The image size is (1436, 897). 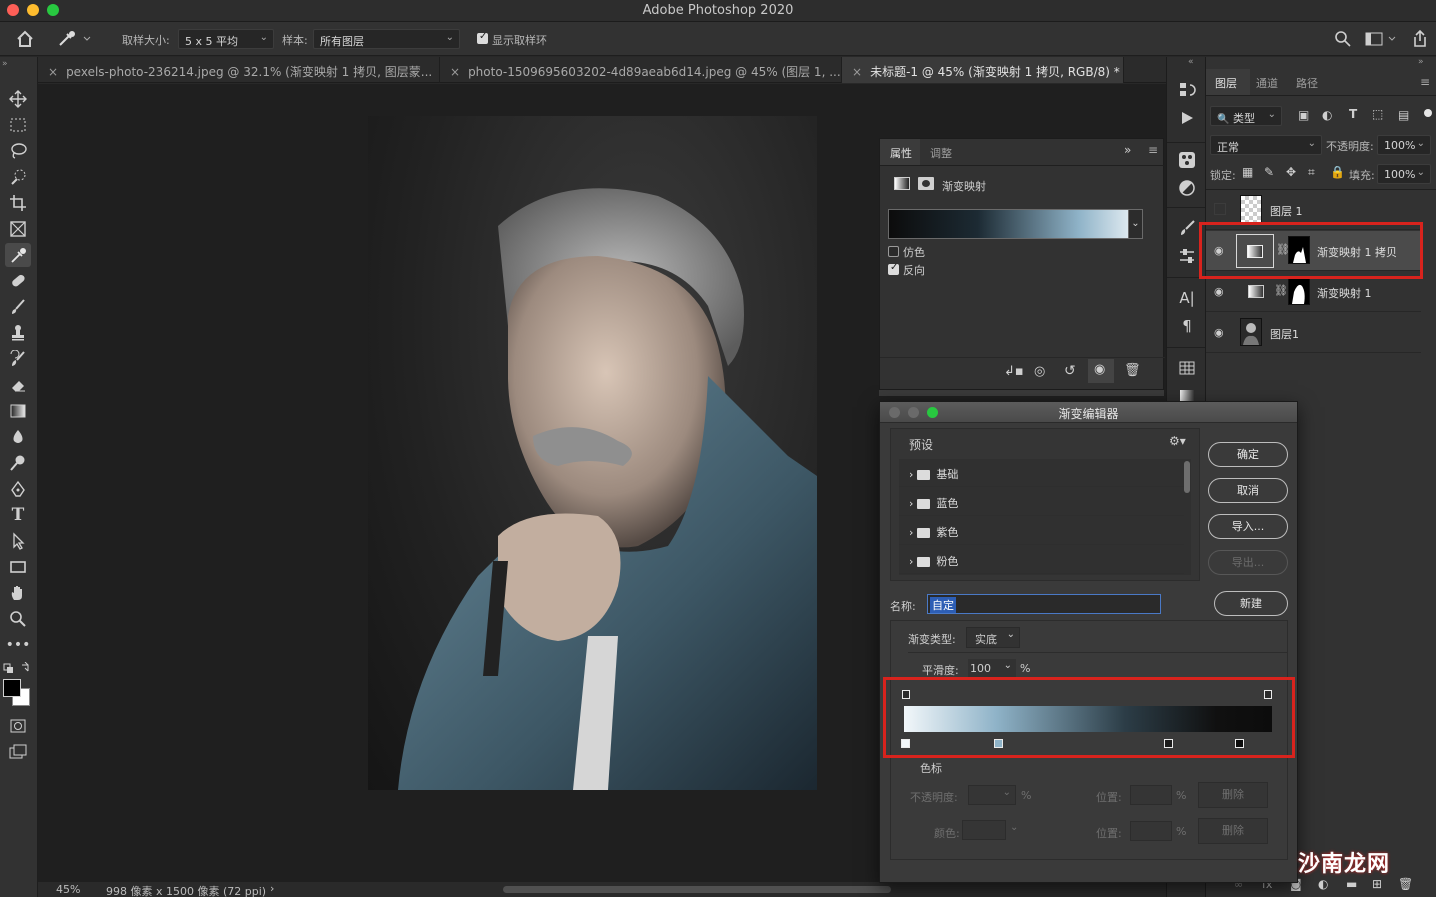 I want to click on sample-dropdown: 所有图层 ⌄, so click(x=386, y=39).